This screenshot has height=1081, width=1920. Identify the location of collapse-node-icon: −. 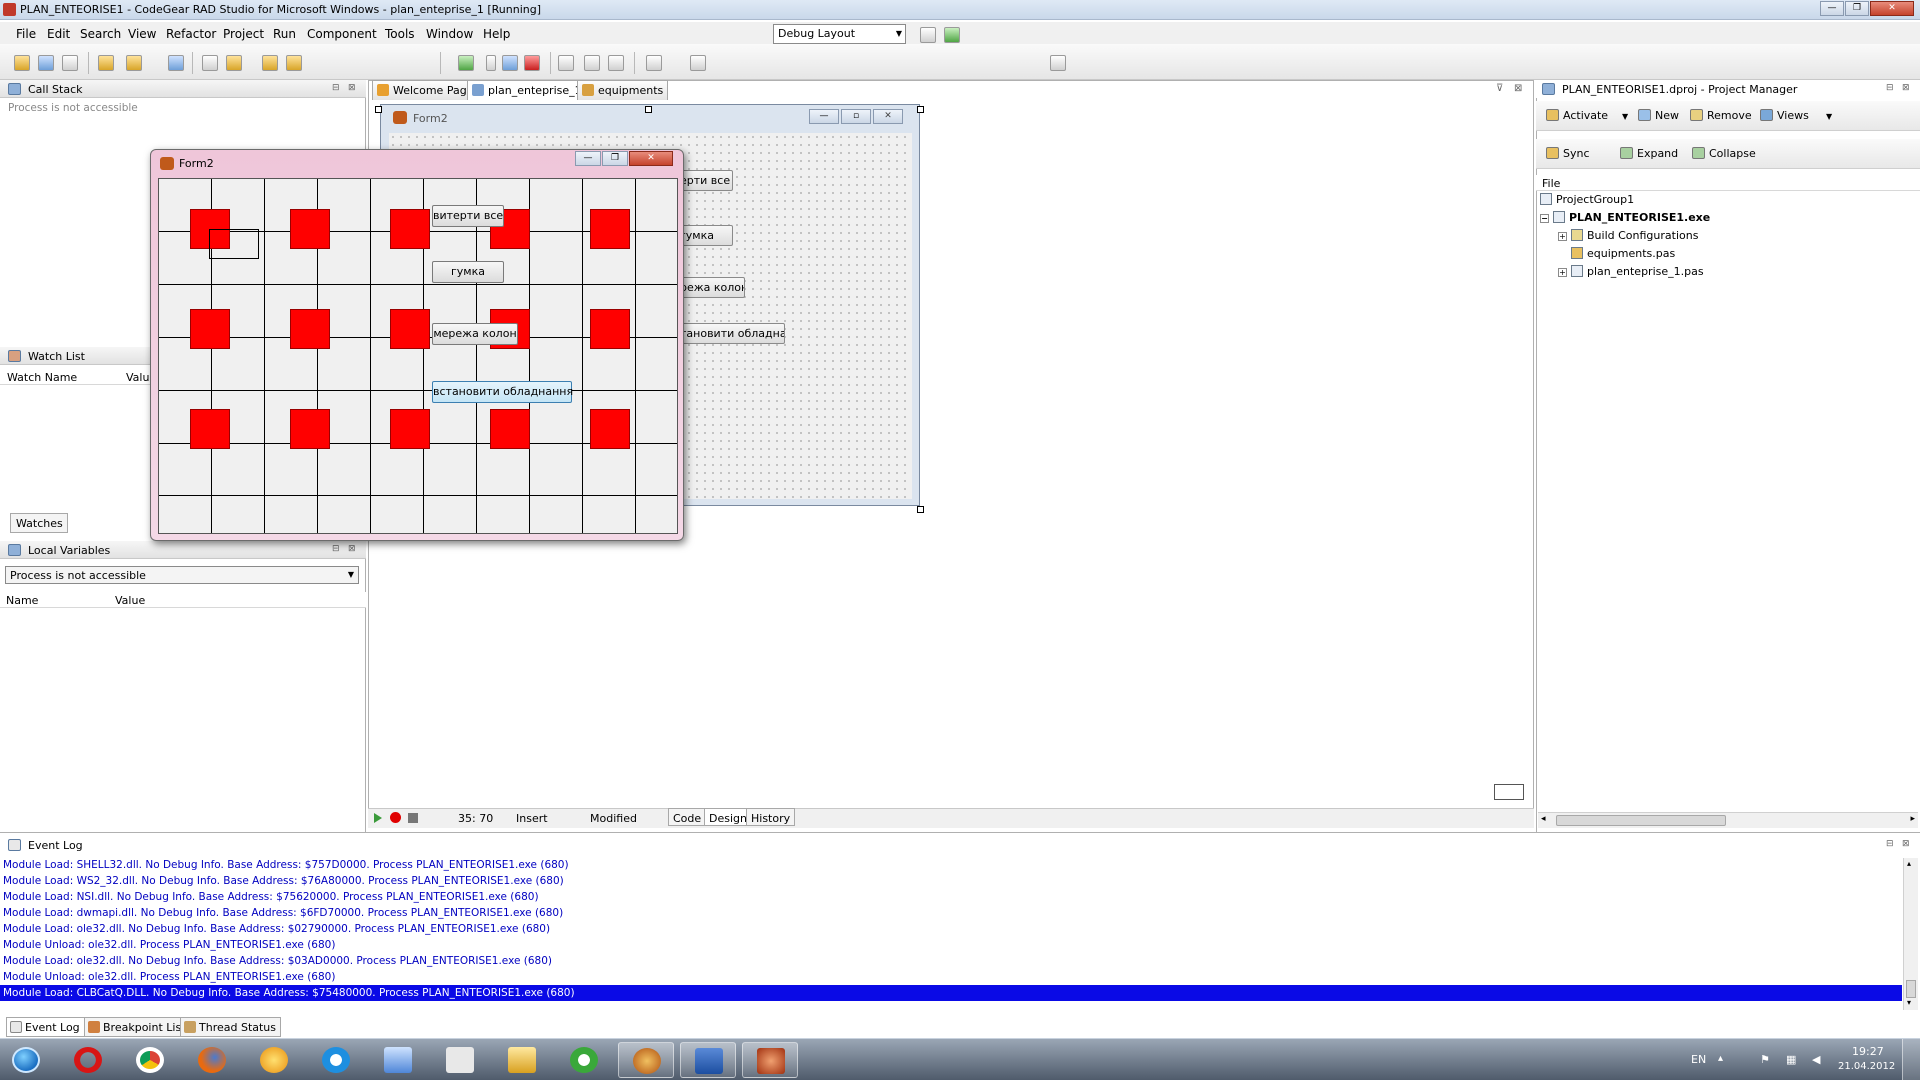
(1544, 218).